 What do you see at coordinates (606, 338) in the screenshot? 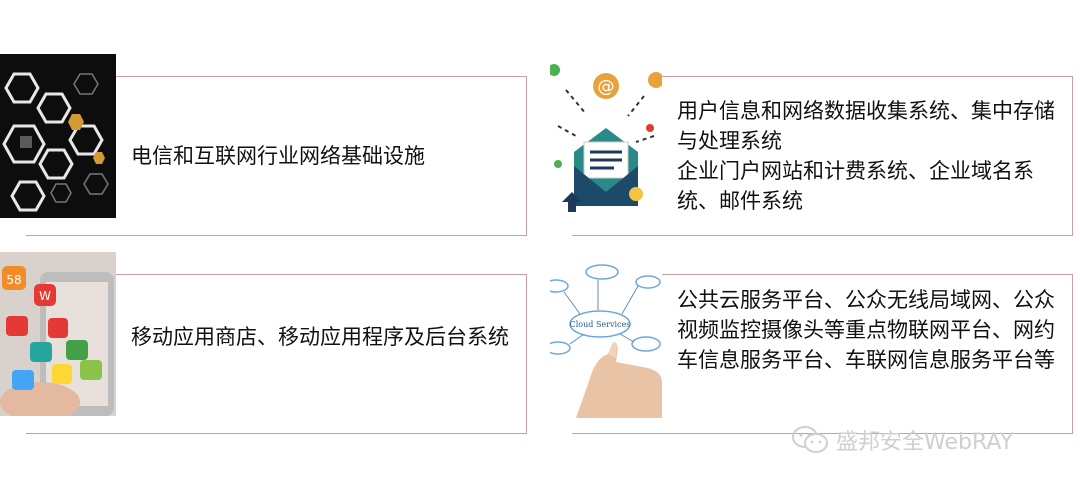
I see `cloud-services-icon: Cloud Services` at bounding box center [606, 338].